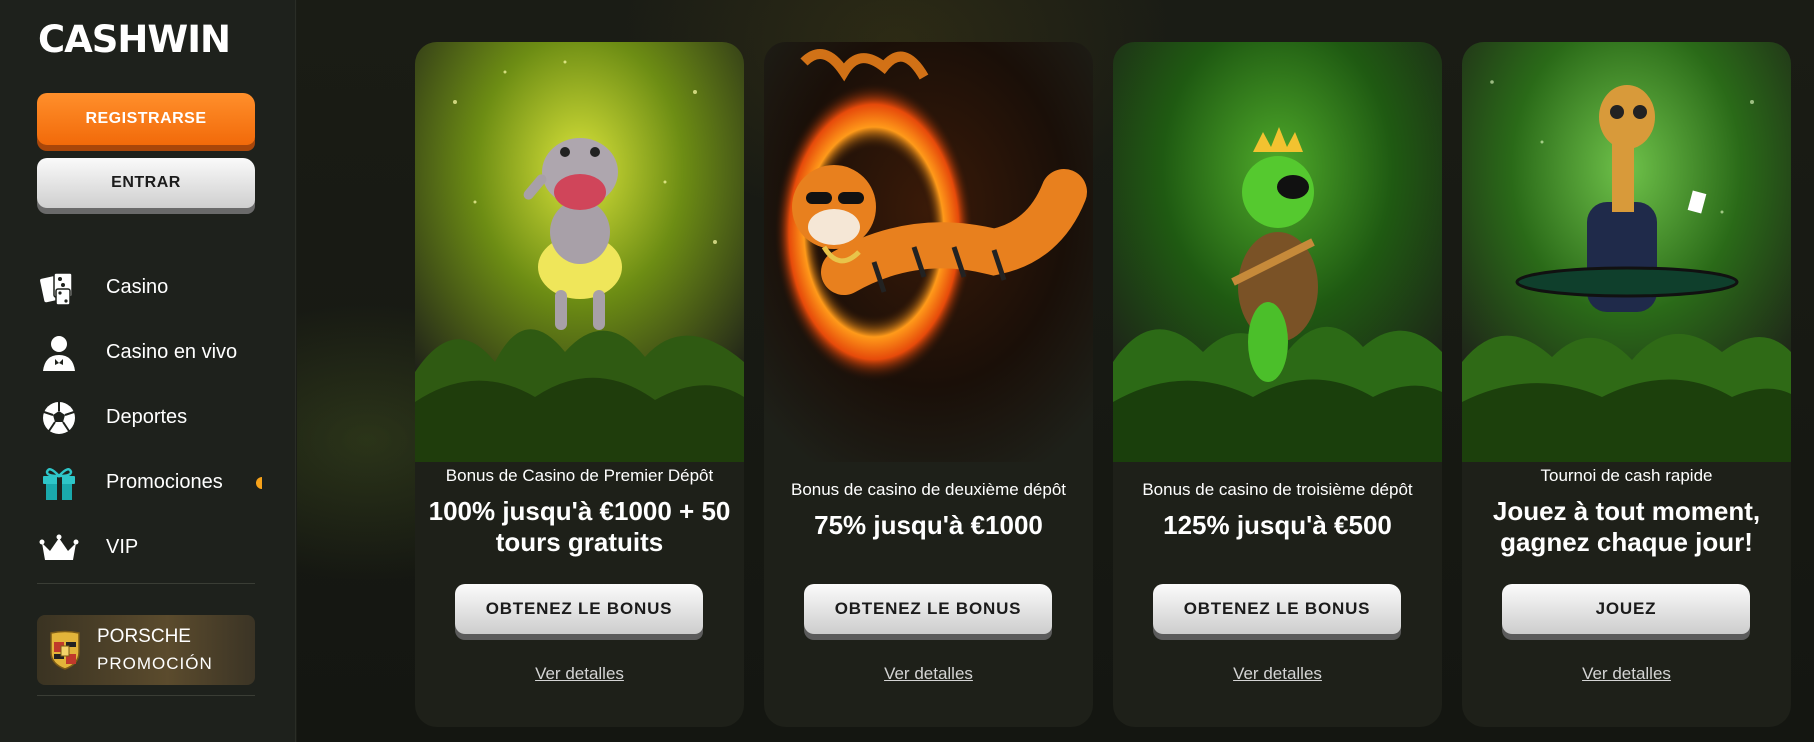 The height and width of the screenshot is (742, 1814). What do you see at coordinates (59, 483) in the screenshot?
I see `gift-icon` at bounding box center [59, 483].